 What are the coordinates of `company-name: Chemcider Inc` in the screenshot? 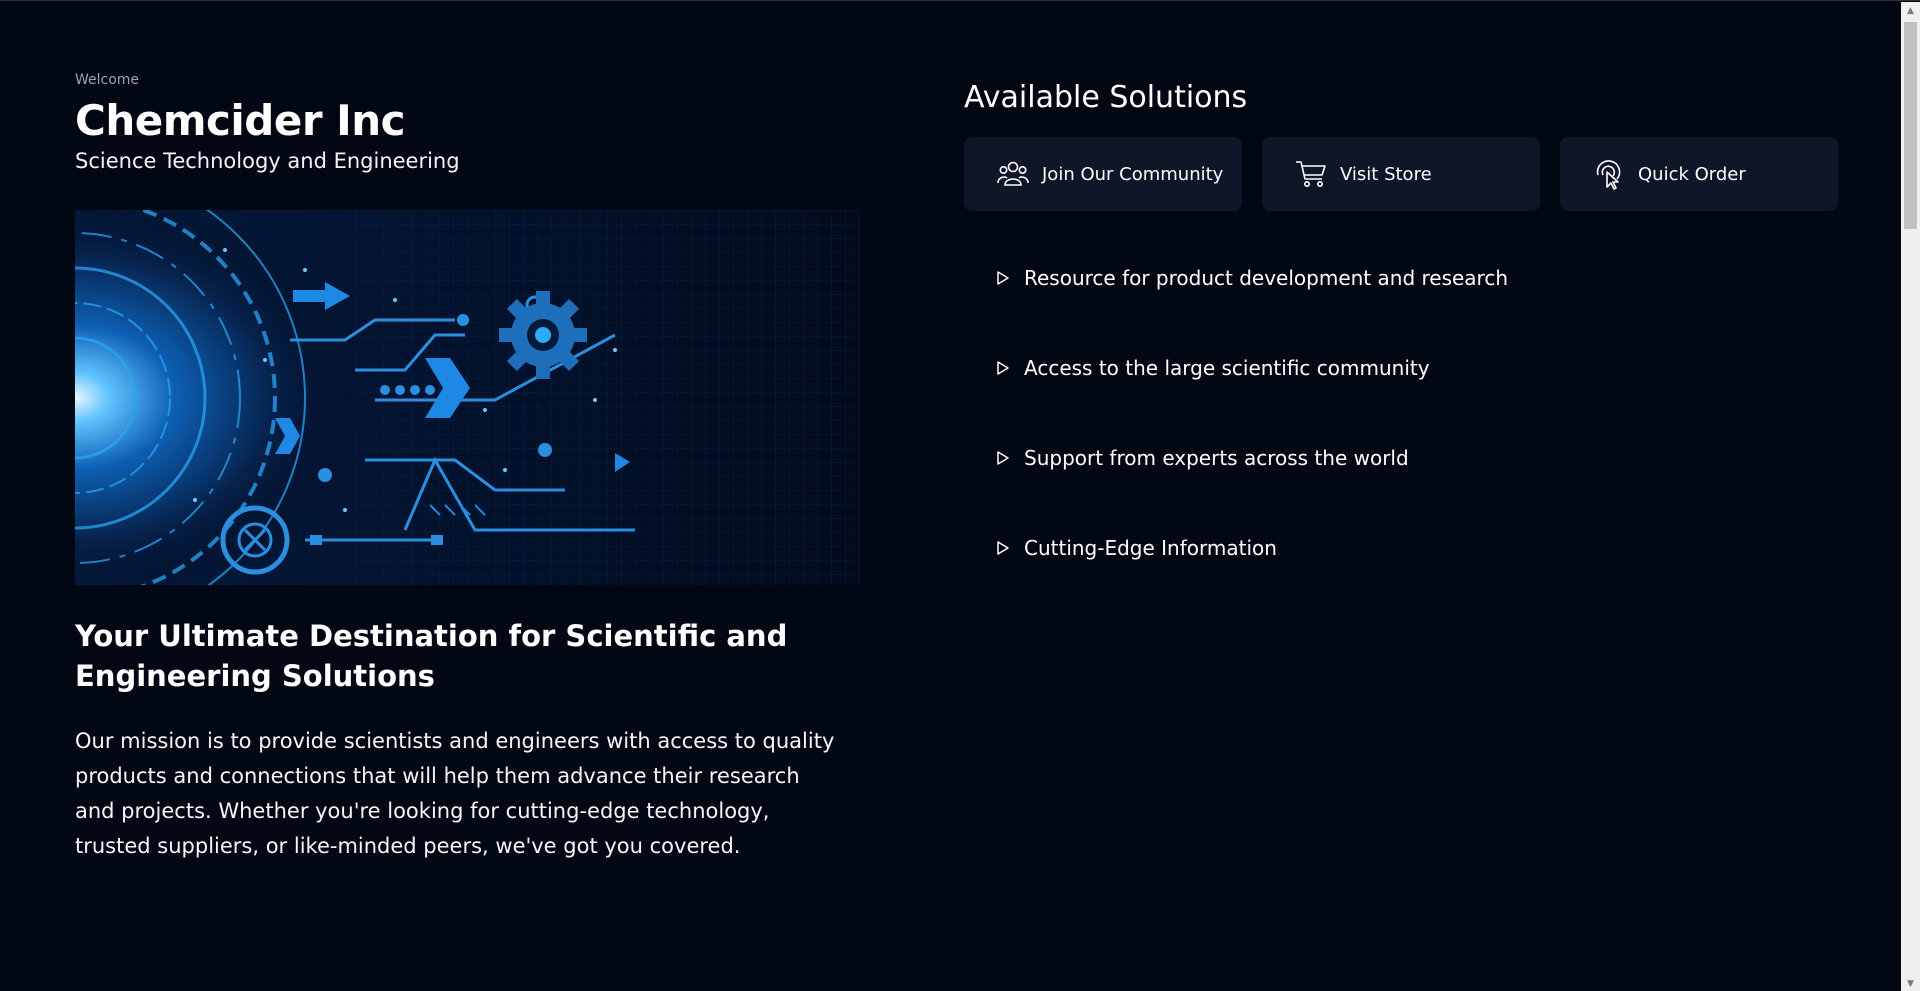 It's located at (240, 120).